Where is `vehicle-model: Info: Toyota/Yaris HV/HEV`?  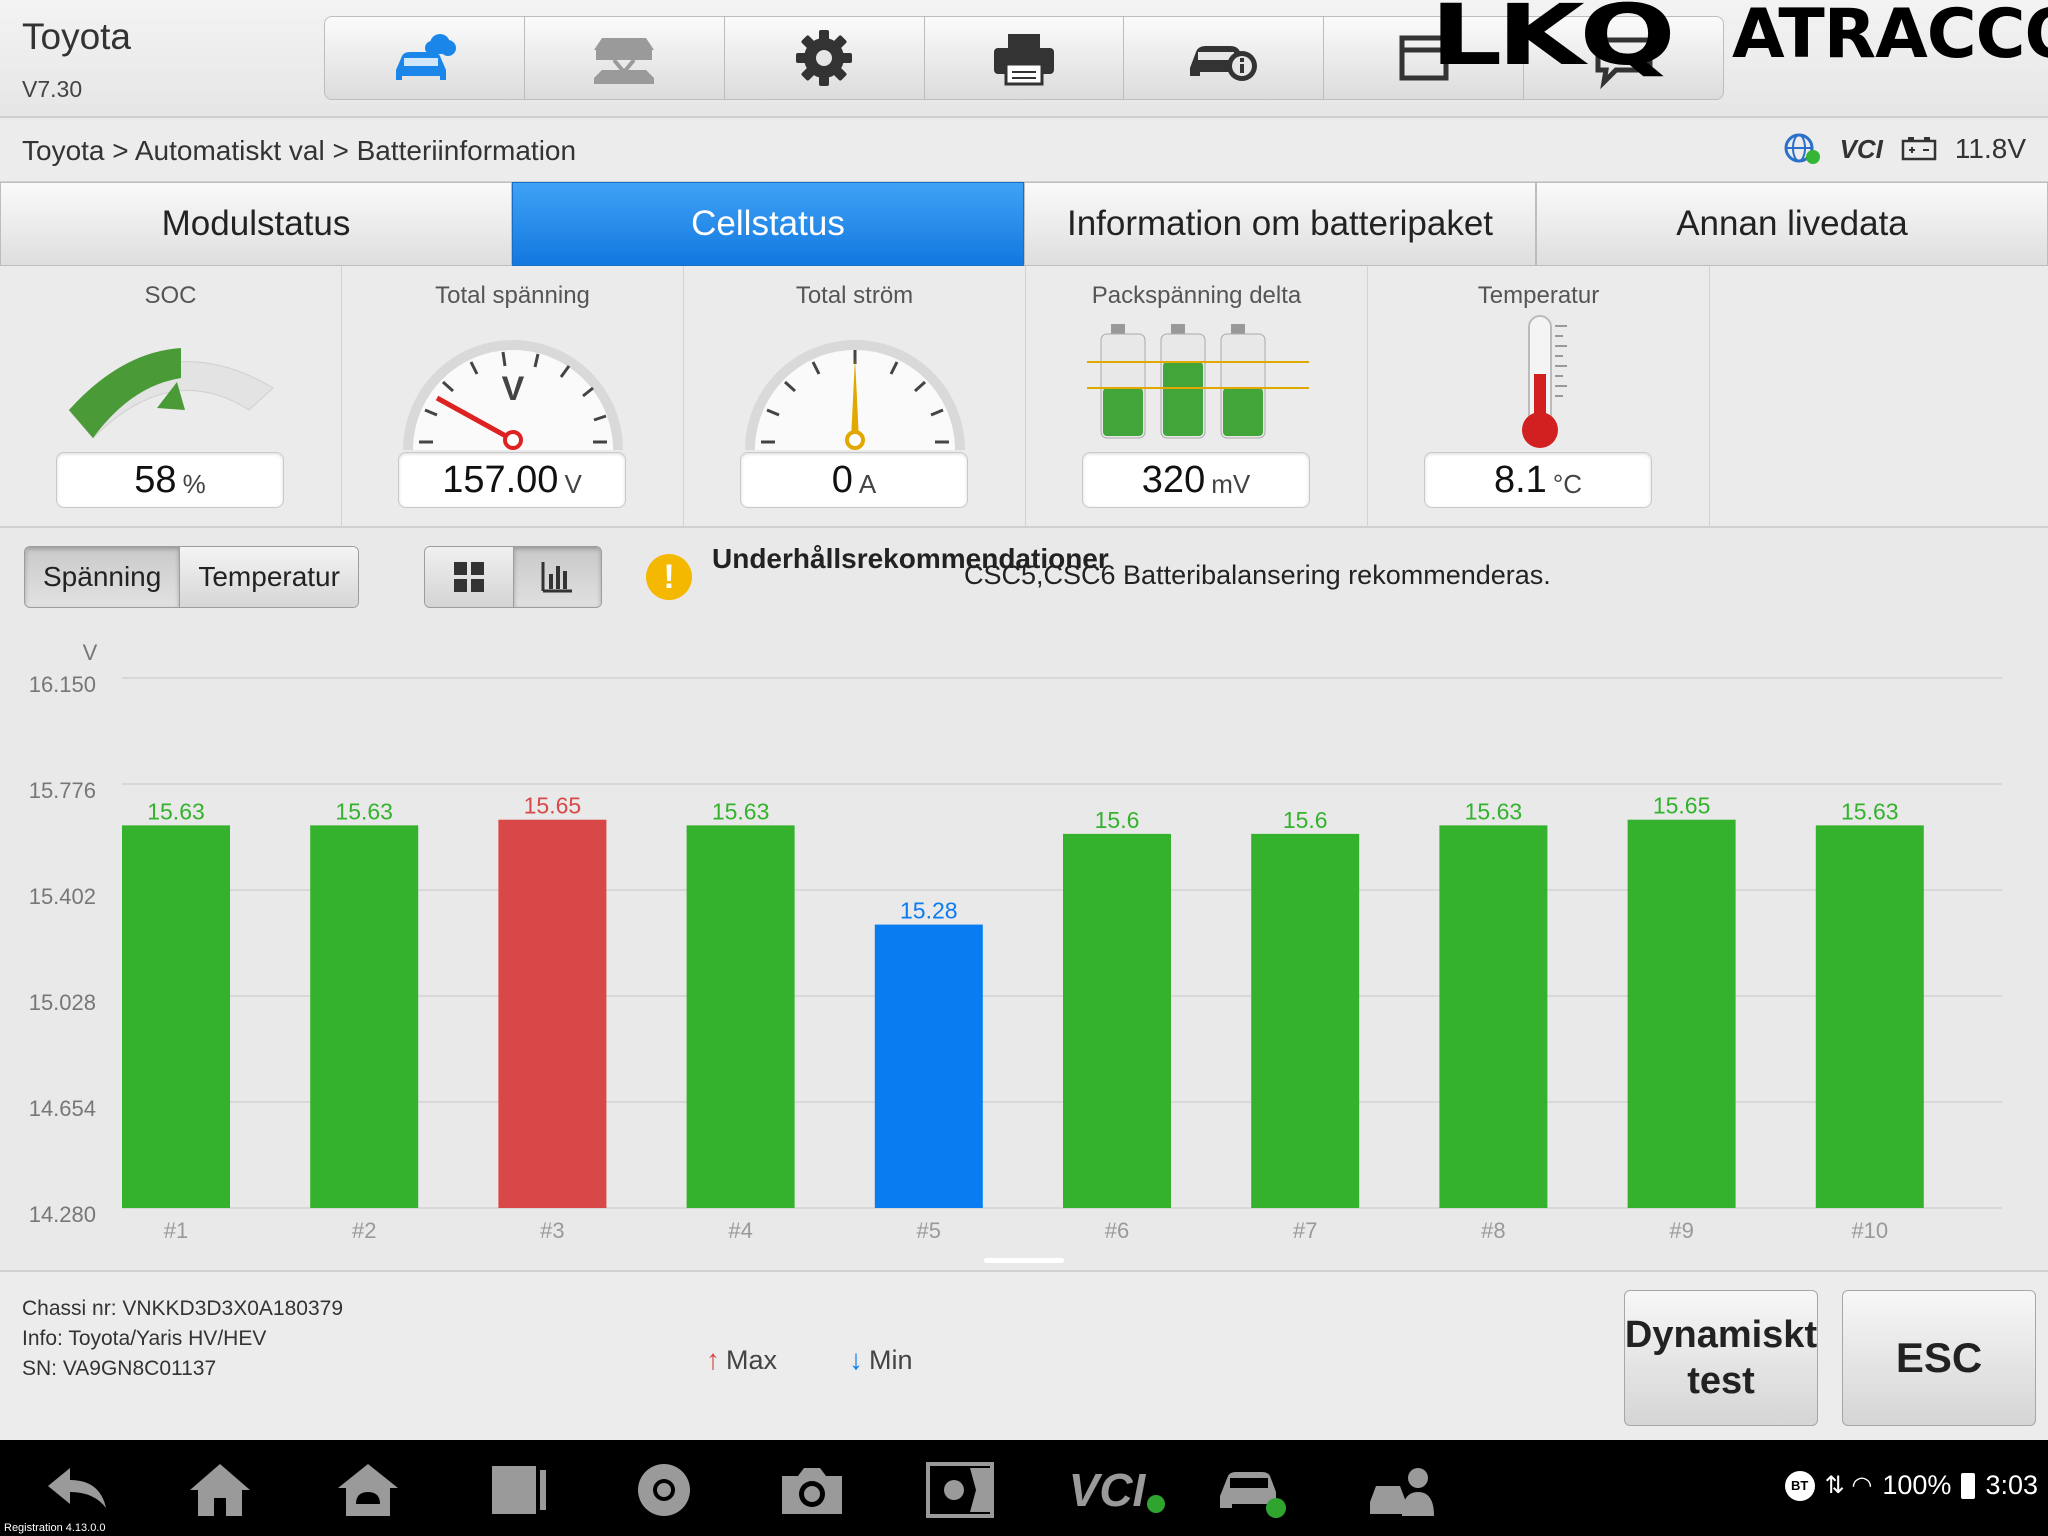
vehicle-model: Info: Toyota/Yaris HV/HEV is located at coordinates (144, 1338).